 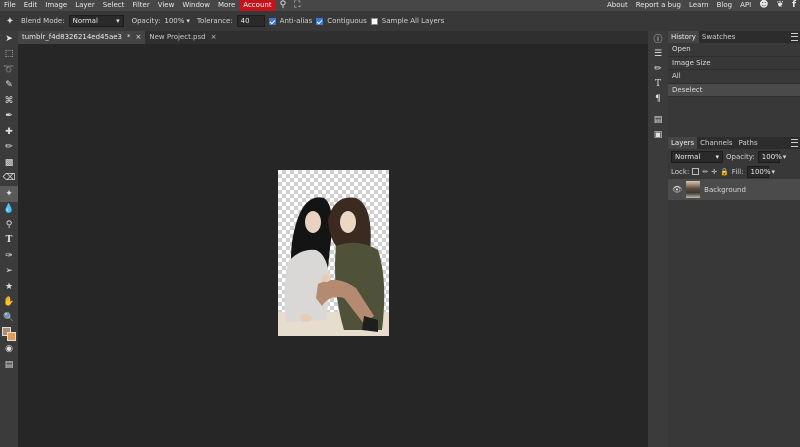 I want to click on tab-channels: Channels, so click(x=716, y=143).